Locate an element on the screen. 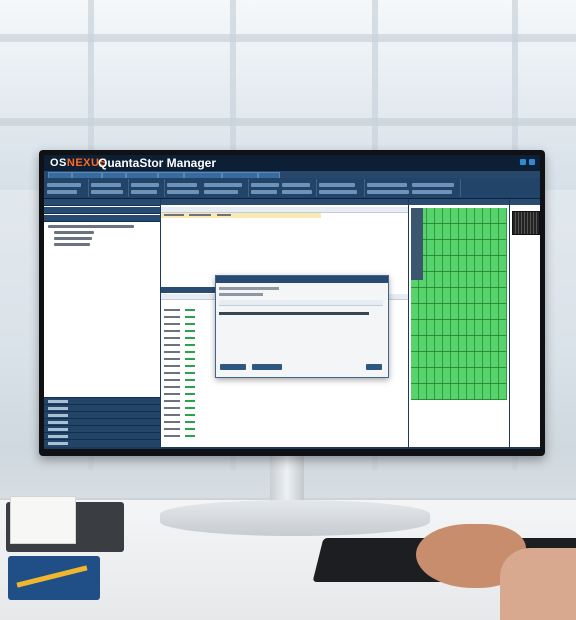 This screenshot has width=576, height=620. monitor-stand-neck is located at coordinates (287, 478).